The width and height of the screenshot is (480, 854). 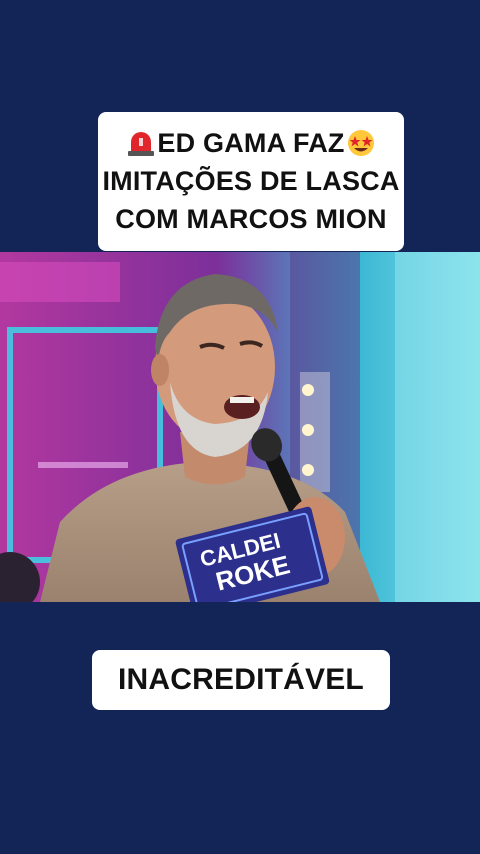 I want to click on bottom-caption-text: INACREDITÁVEL, so click(x=241, y=679).